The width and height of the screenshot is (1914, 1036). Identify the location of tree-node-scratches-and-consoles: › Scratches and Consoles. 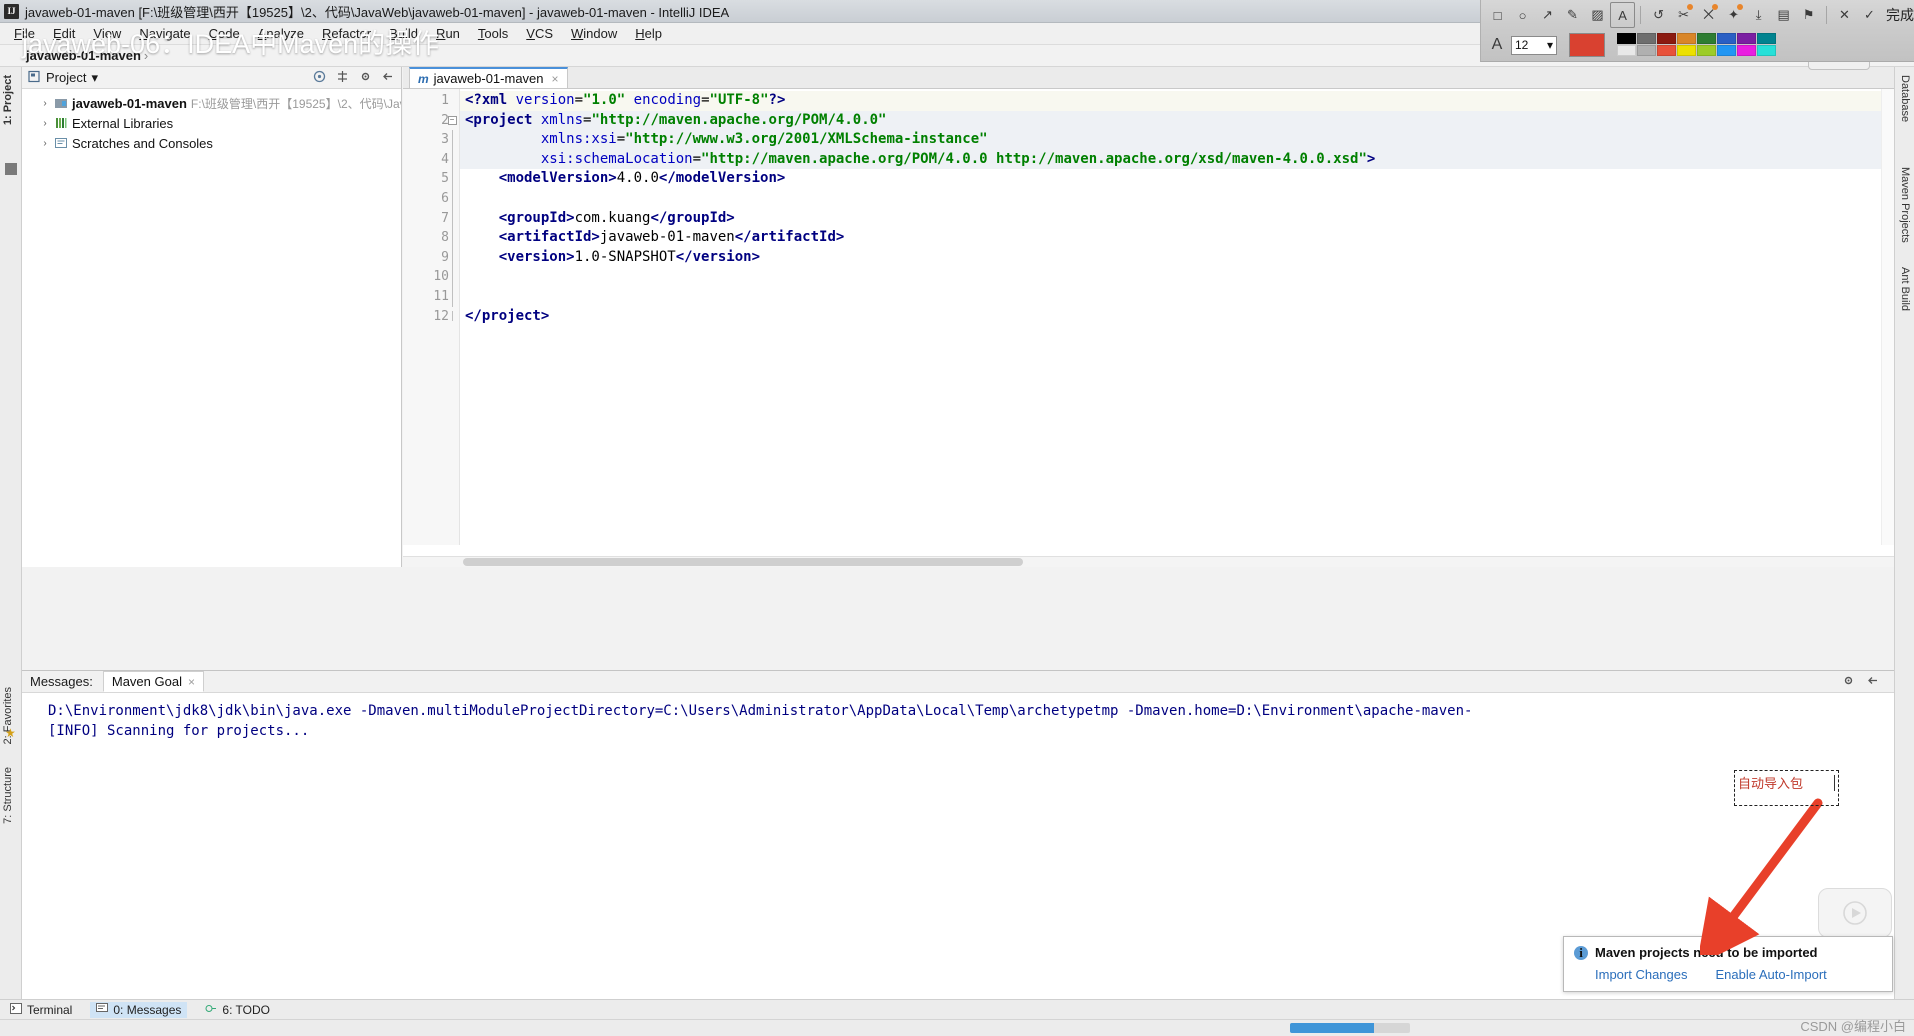
(211, 143).